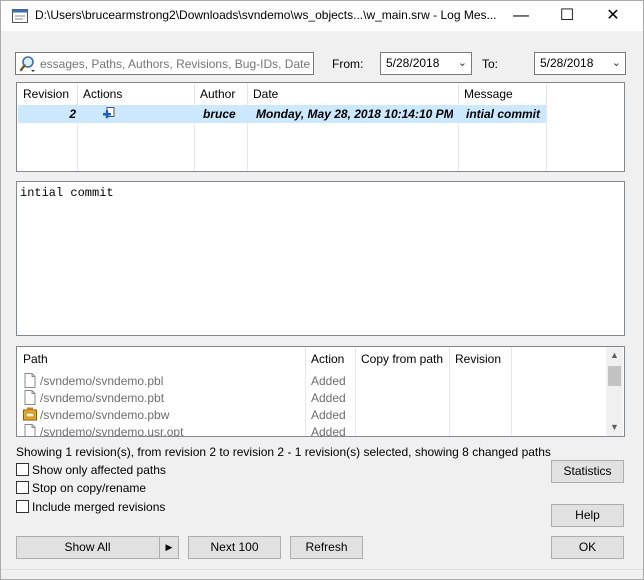  I want to click on author-cell: bruce, so click(219, 114).